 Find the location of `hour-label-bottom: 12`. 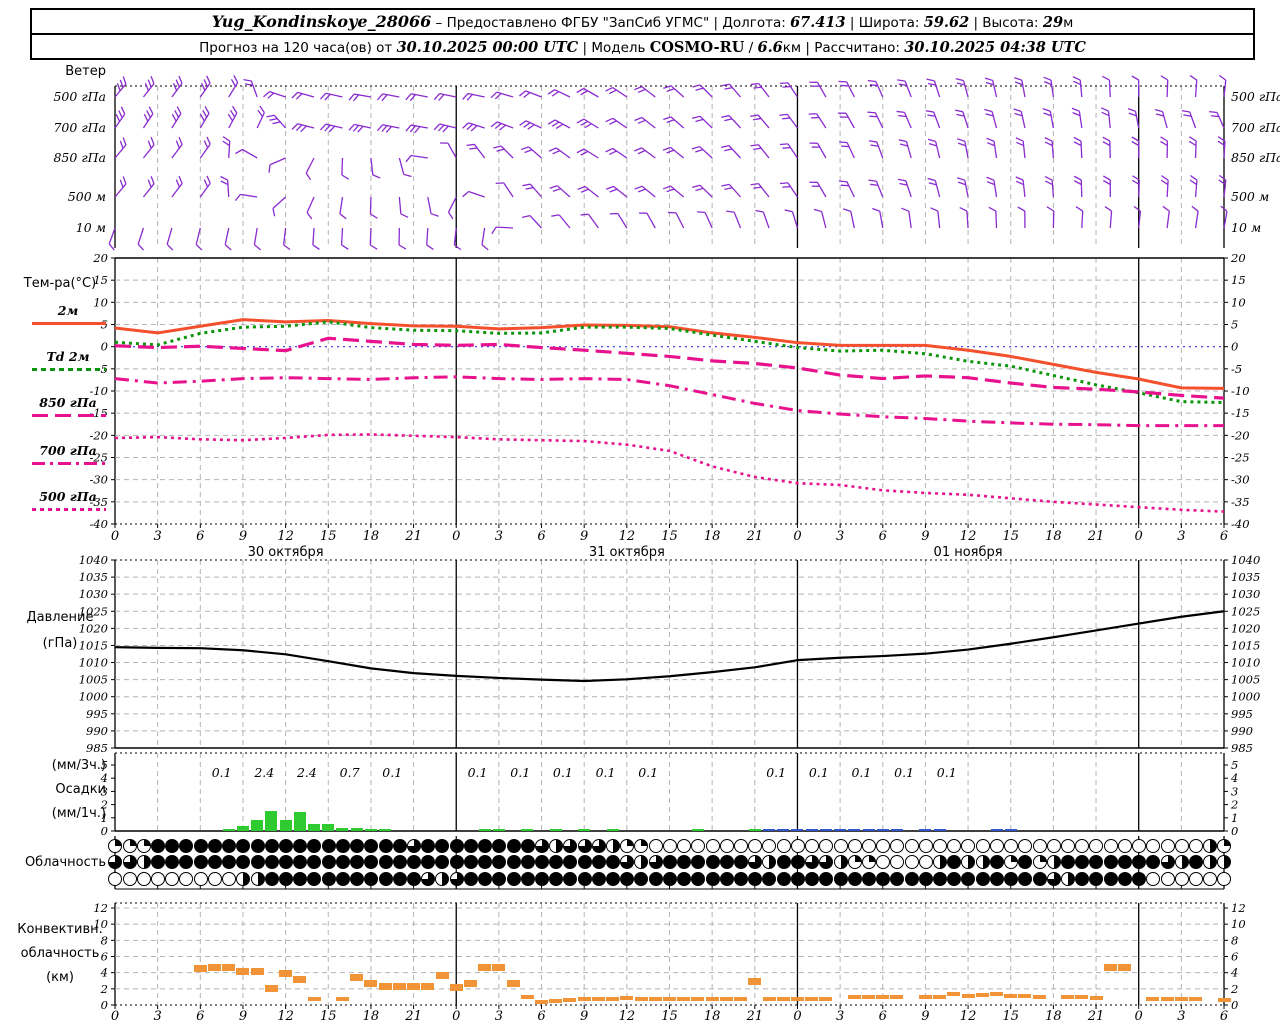

hour-label-bottom: 12 is located at coordinates (627, 1016).